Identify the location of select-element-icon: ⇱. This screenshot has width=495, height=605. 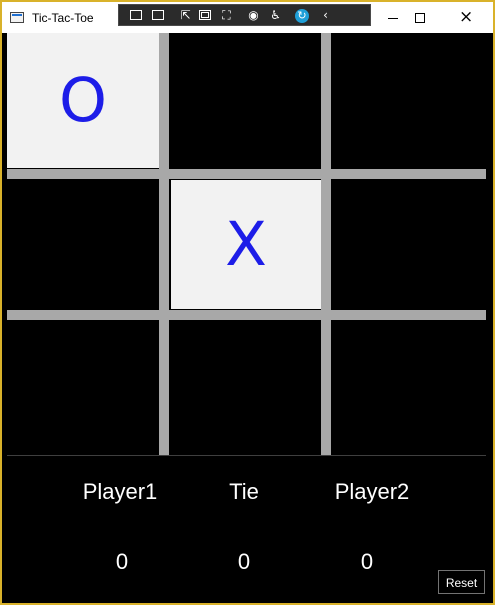
(185, 15).